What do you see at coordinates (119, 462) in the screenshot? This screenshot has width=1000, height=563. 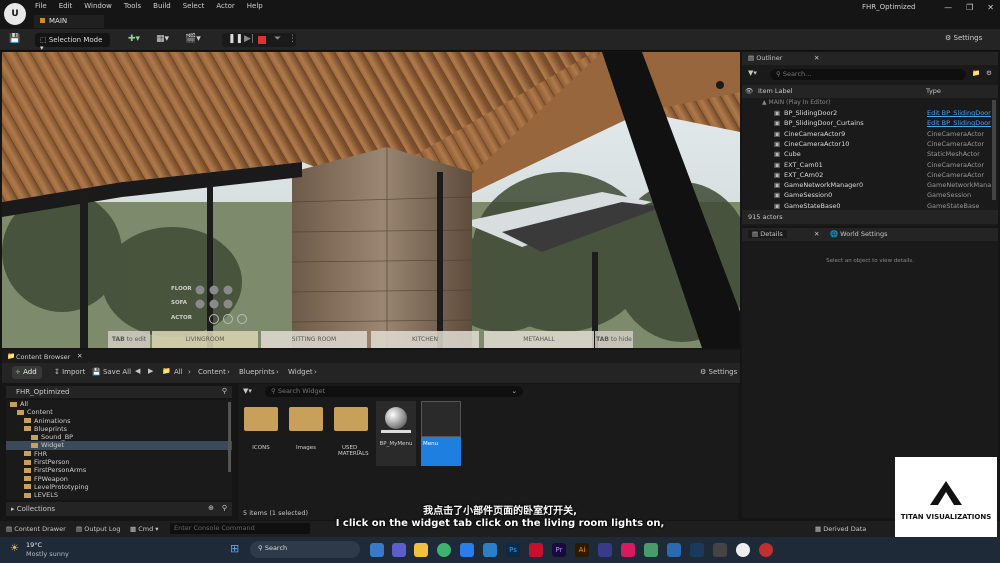 I see `tree-item: FirstPerson` at bounding box center [119, 462].